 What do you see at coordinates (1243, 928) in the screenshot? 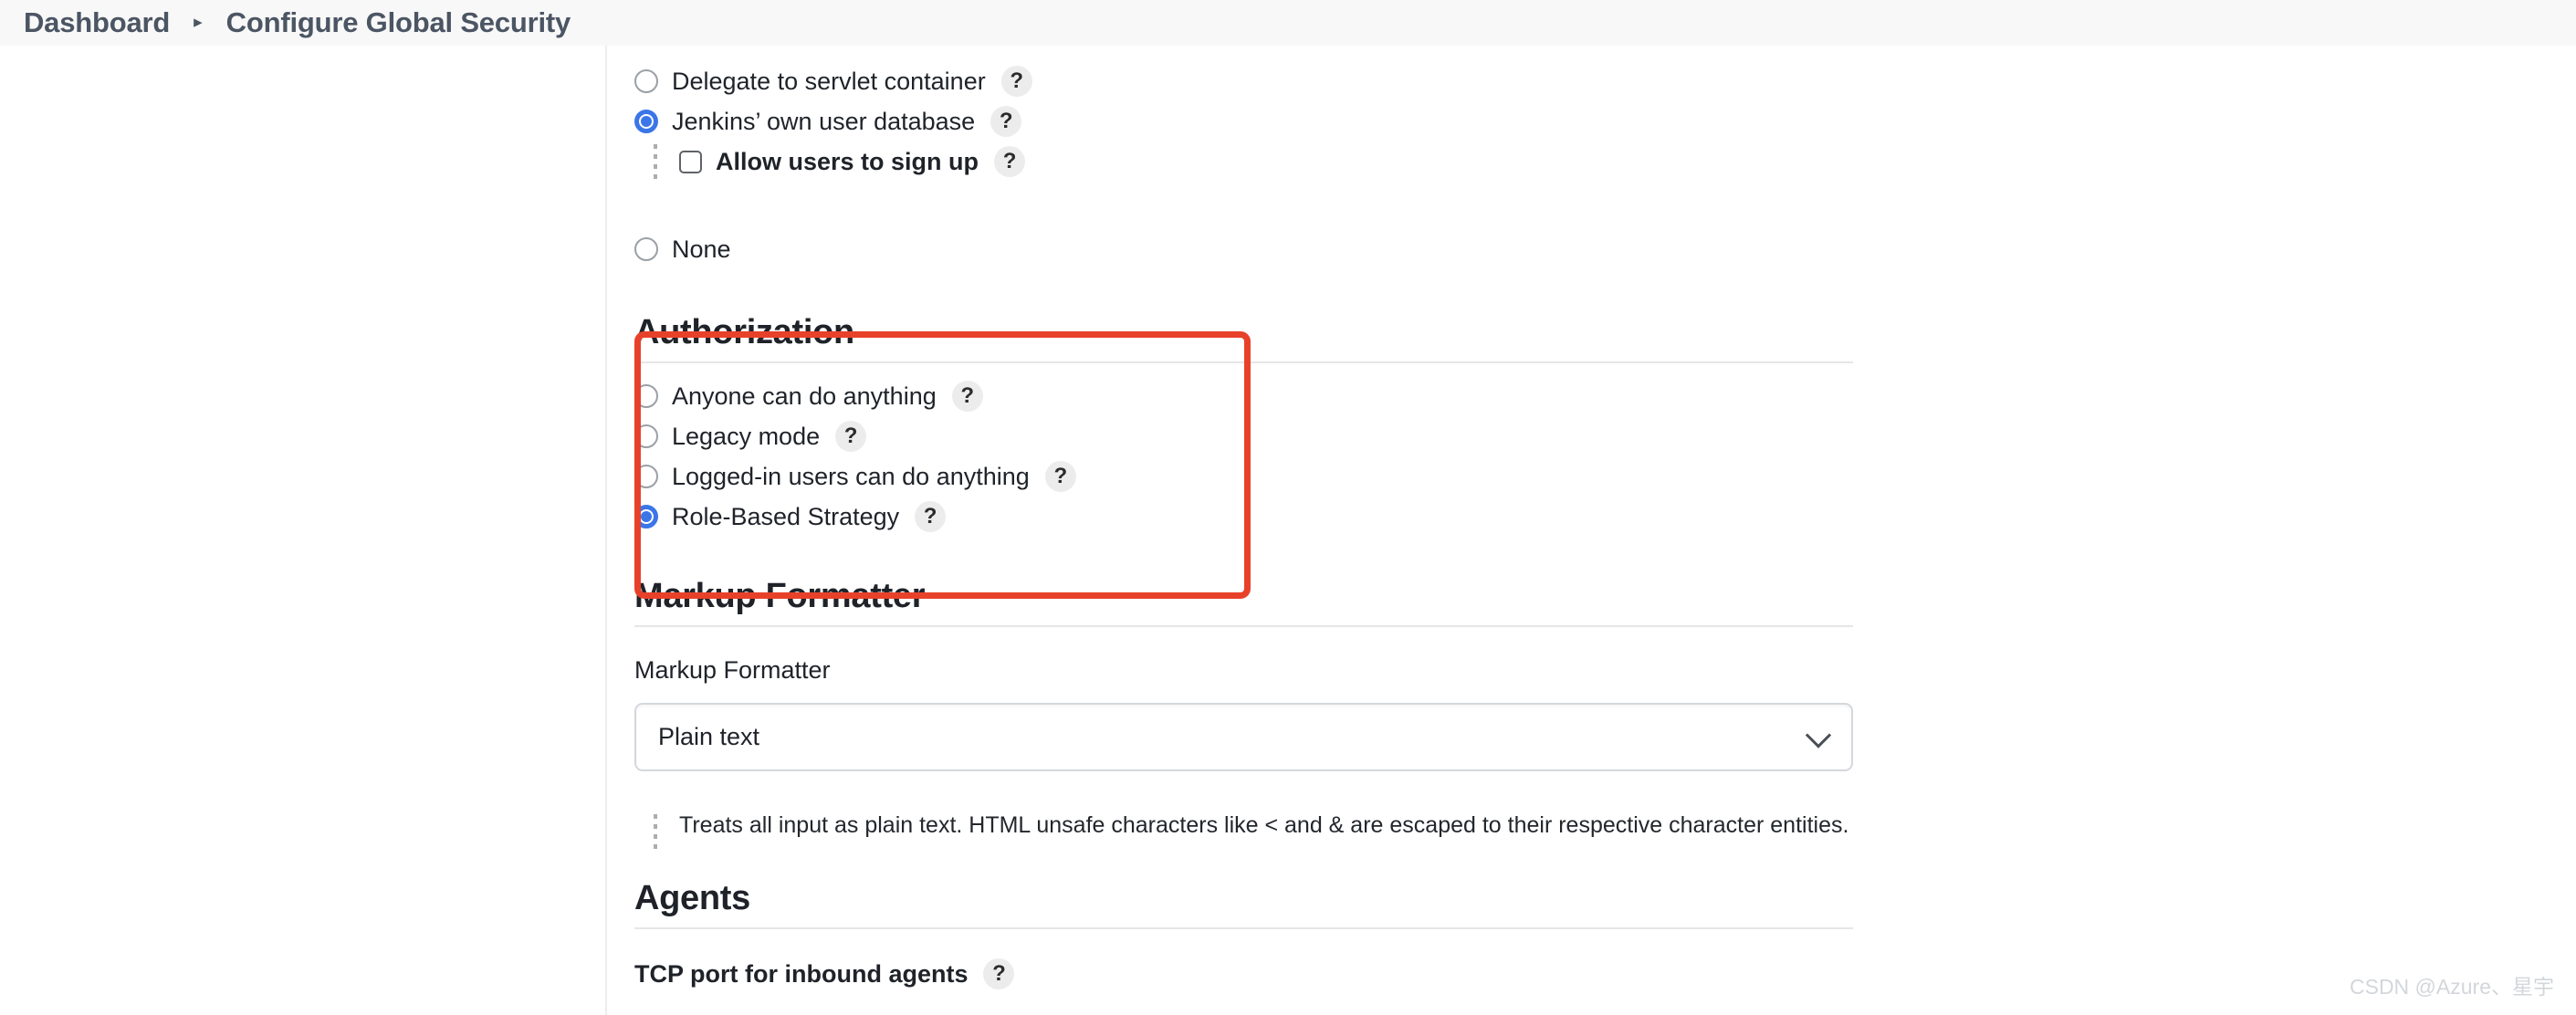
I see `section-divider-agents` at bounding box center [1243, 928].